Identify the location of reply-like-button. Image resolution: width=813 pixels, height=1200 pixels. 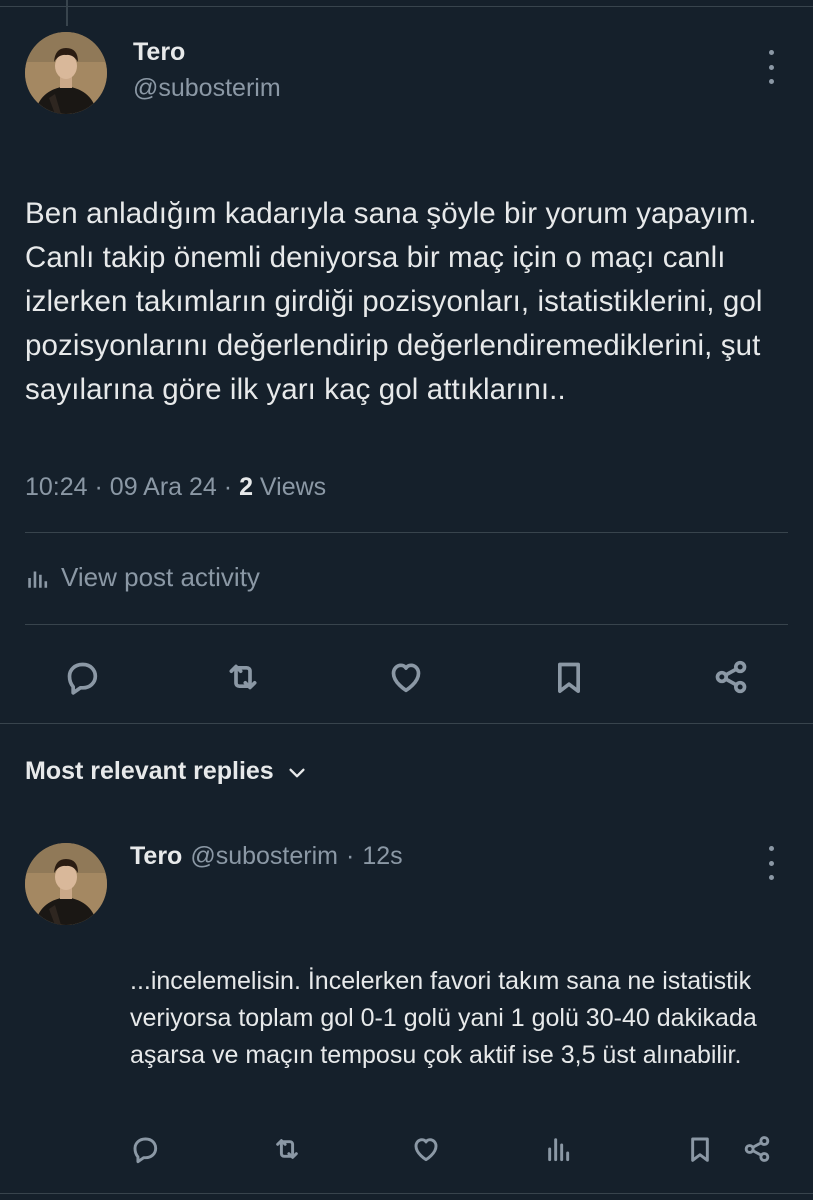
(426, 1149).